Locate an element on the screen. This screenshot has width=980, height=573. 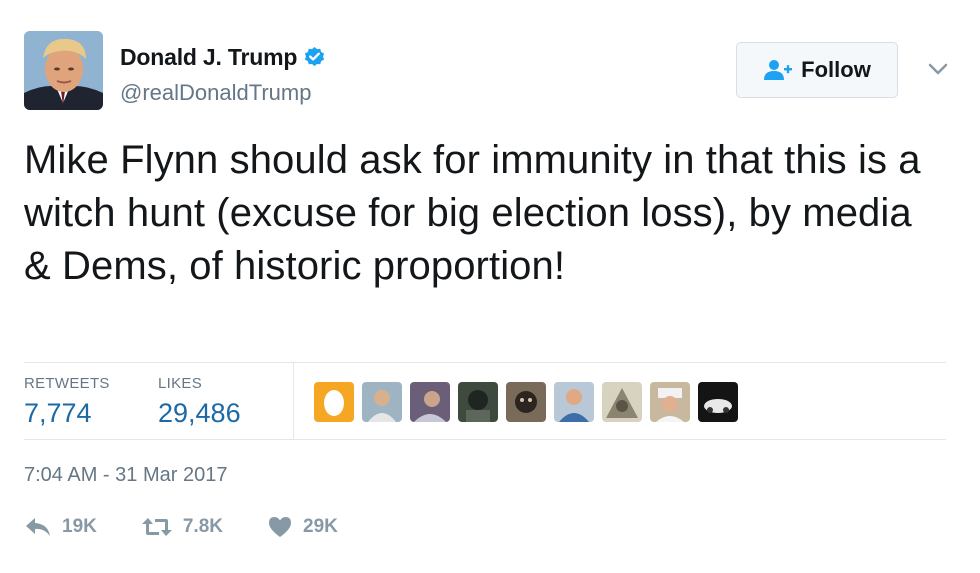
like-count: 29K is located at coordinates (320, 526).